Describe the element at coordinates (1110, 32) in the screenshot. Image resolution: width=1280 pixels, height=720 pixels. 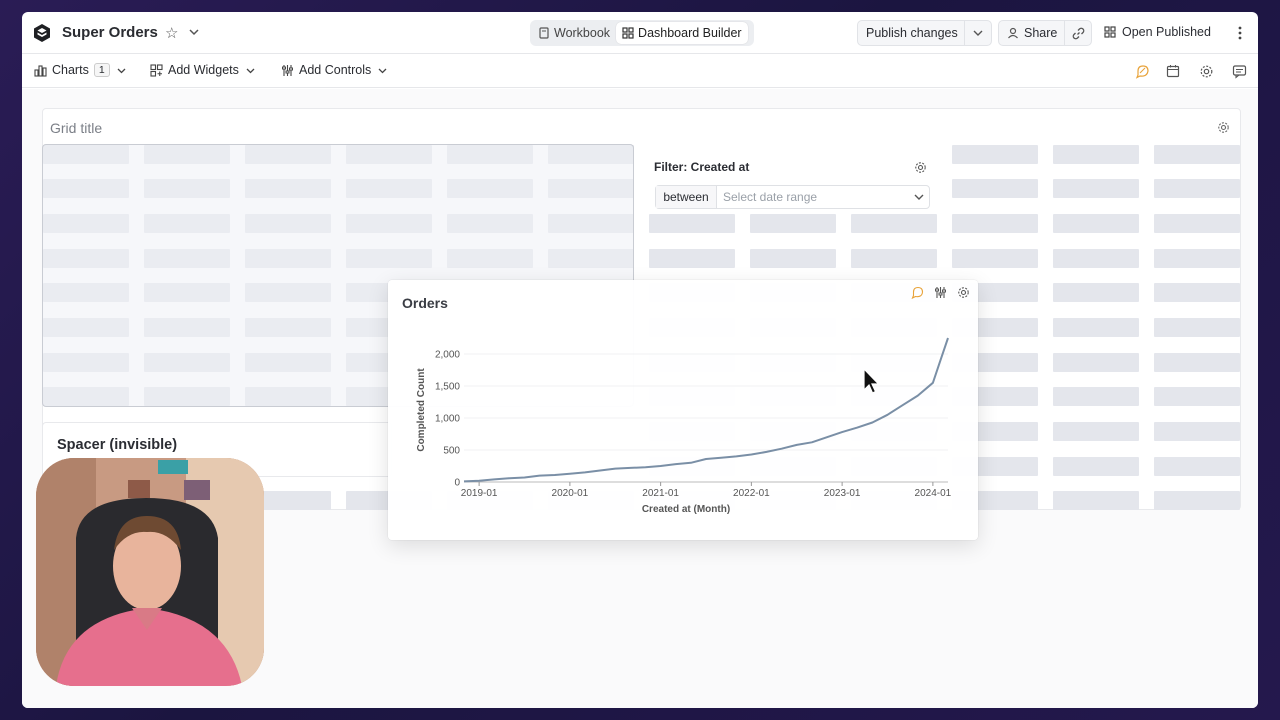
I see `dashboard-grid-icon` at that location.